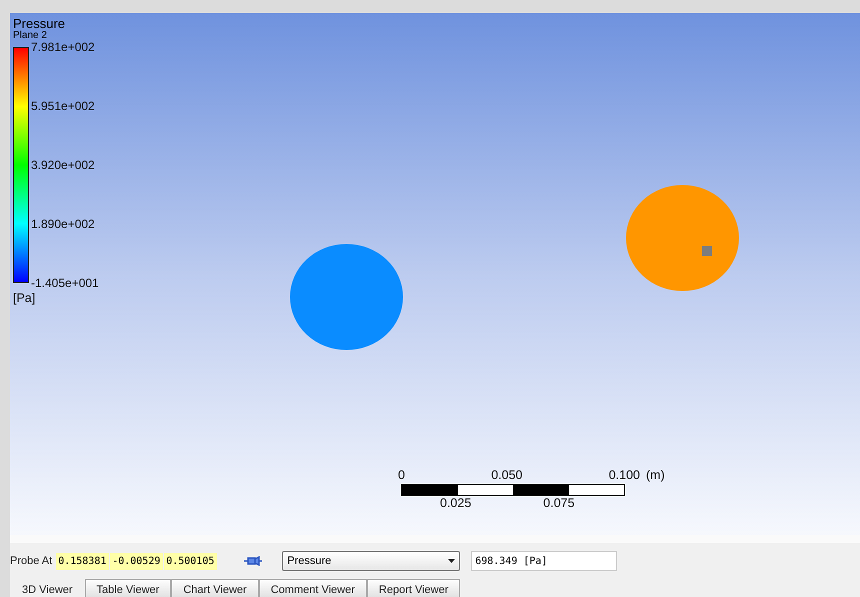 This screenshot has width=860, height=597. I want to click on scale-label: 0.025, so click(456, 503).